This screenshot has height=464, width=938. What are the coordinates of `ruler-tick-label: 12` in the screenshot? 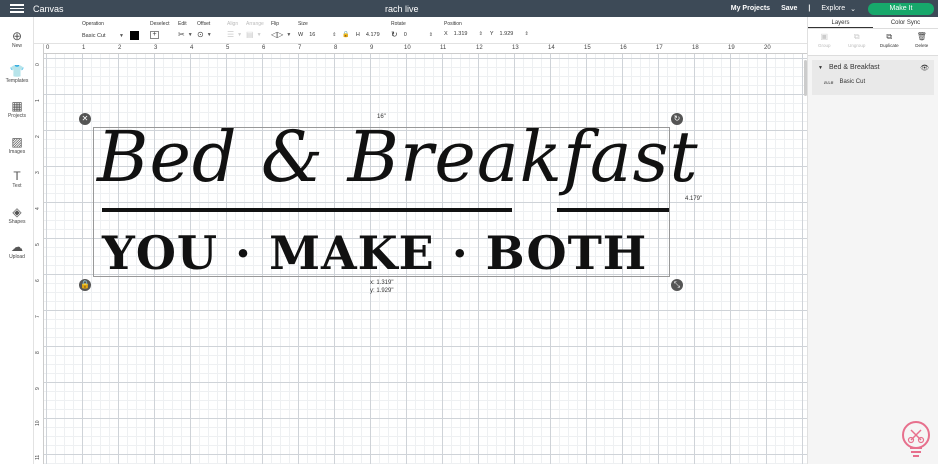 It's located at (479, 48).